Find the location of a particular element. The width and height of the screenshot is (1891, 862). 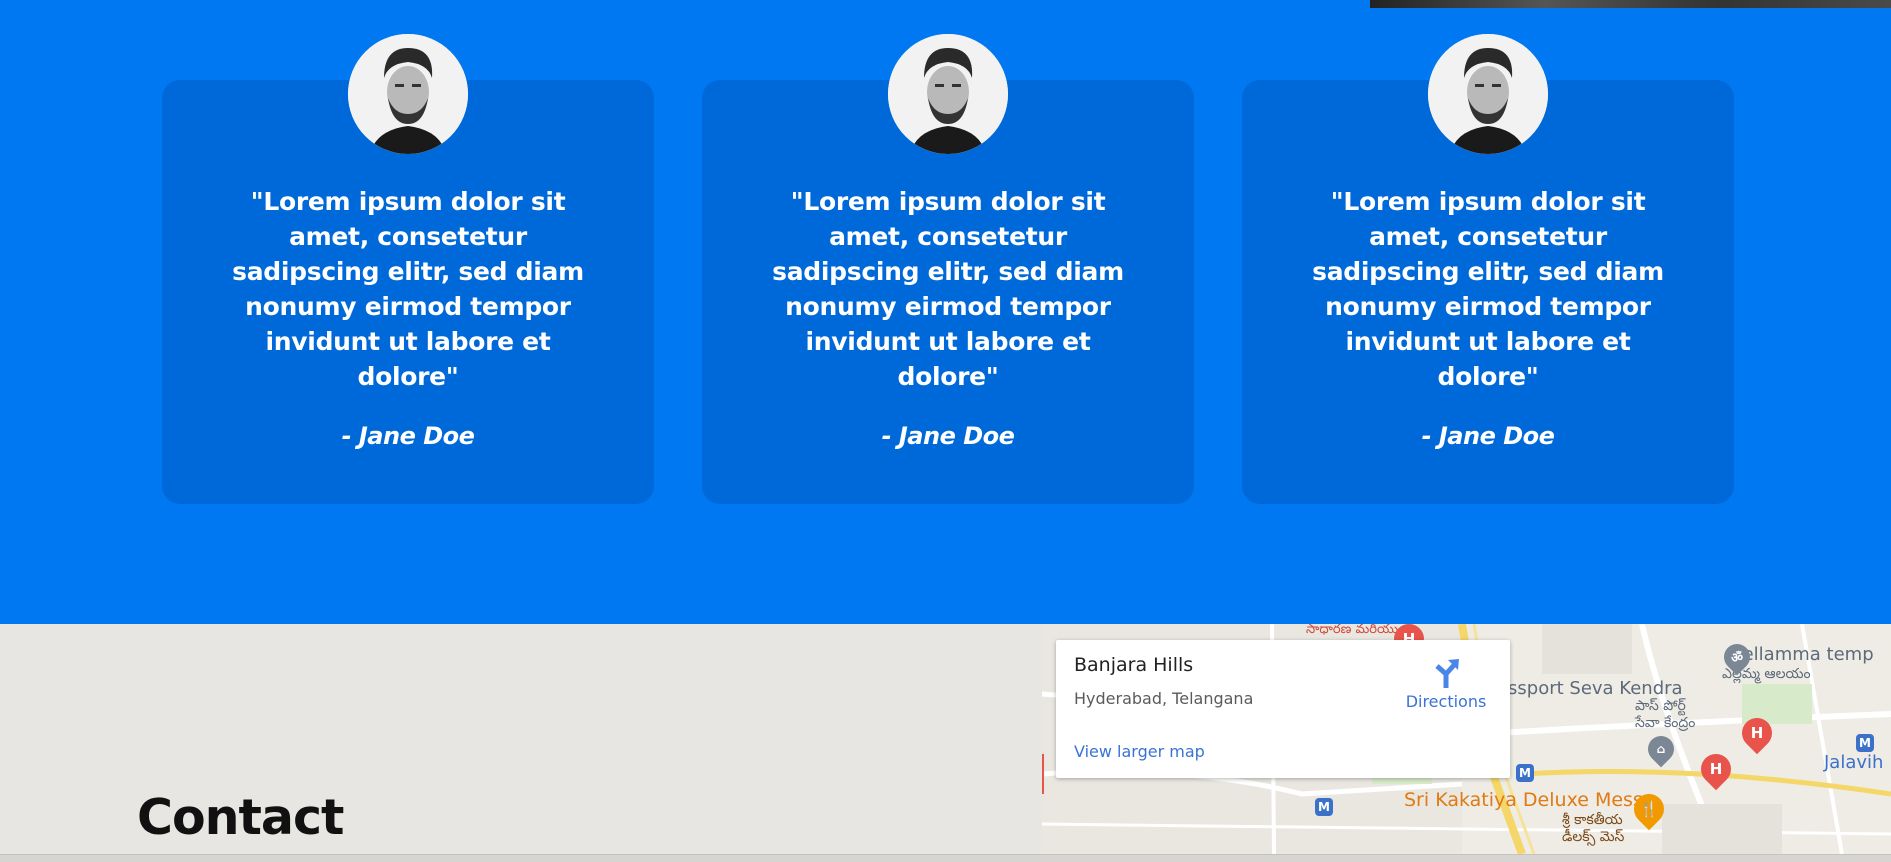

directions-icon is located at coordinates (1447, 673).